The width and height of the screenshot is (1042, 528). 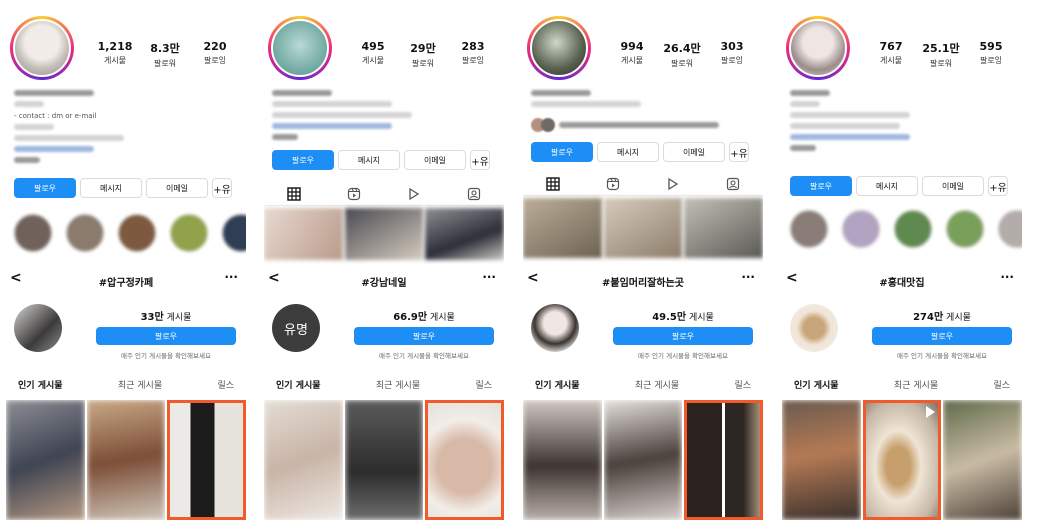 I want to click on followers-stat: 26.4만 팔로워, so click(x=682, y=54).